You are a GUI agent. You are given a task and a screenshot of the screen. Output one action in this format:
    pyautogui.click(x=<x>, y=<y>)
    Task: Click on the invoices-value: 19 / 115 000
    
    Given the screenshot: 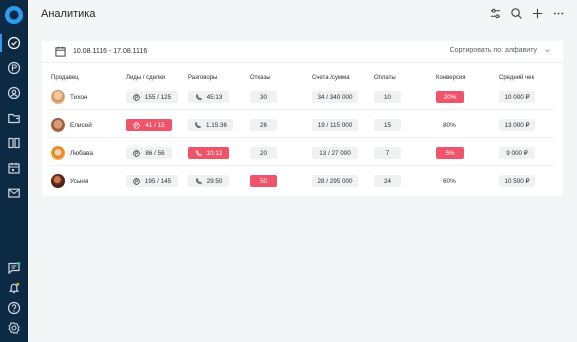 What is the action you would take?
    pyautogui.click(x=335, y=125)
    